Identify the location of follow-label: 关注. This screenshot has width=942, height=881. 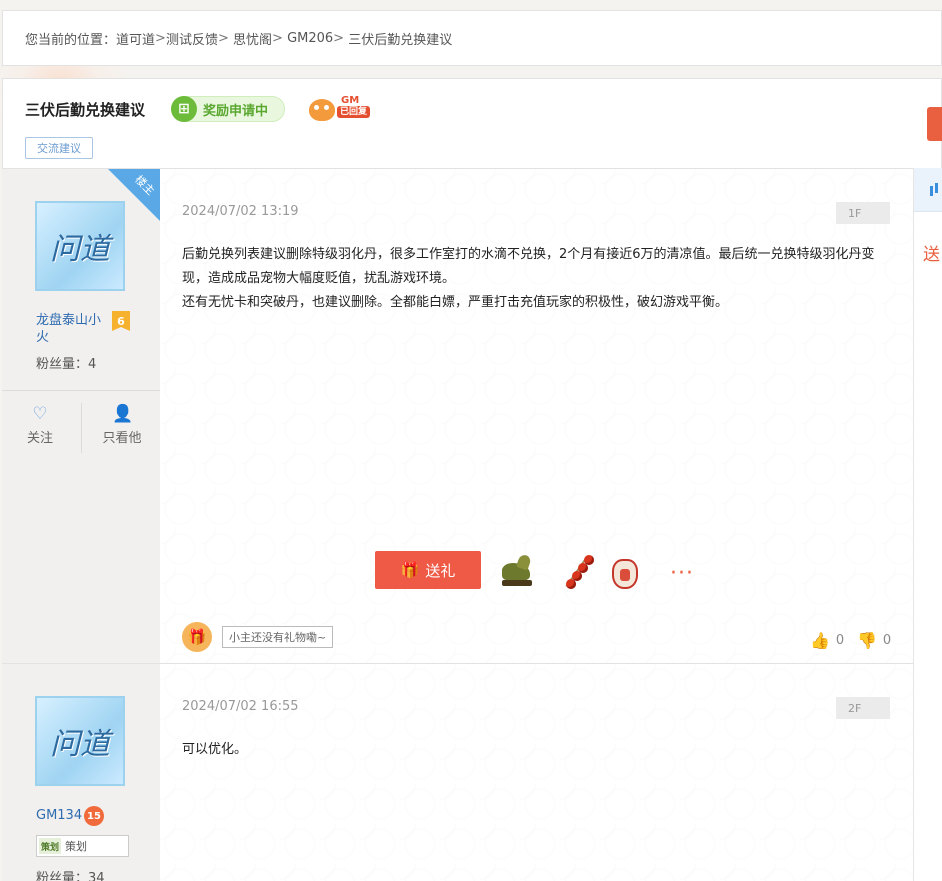
(39, 438).